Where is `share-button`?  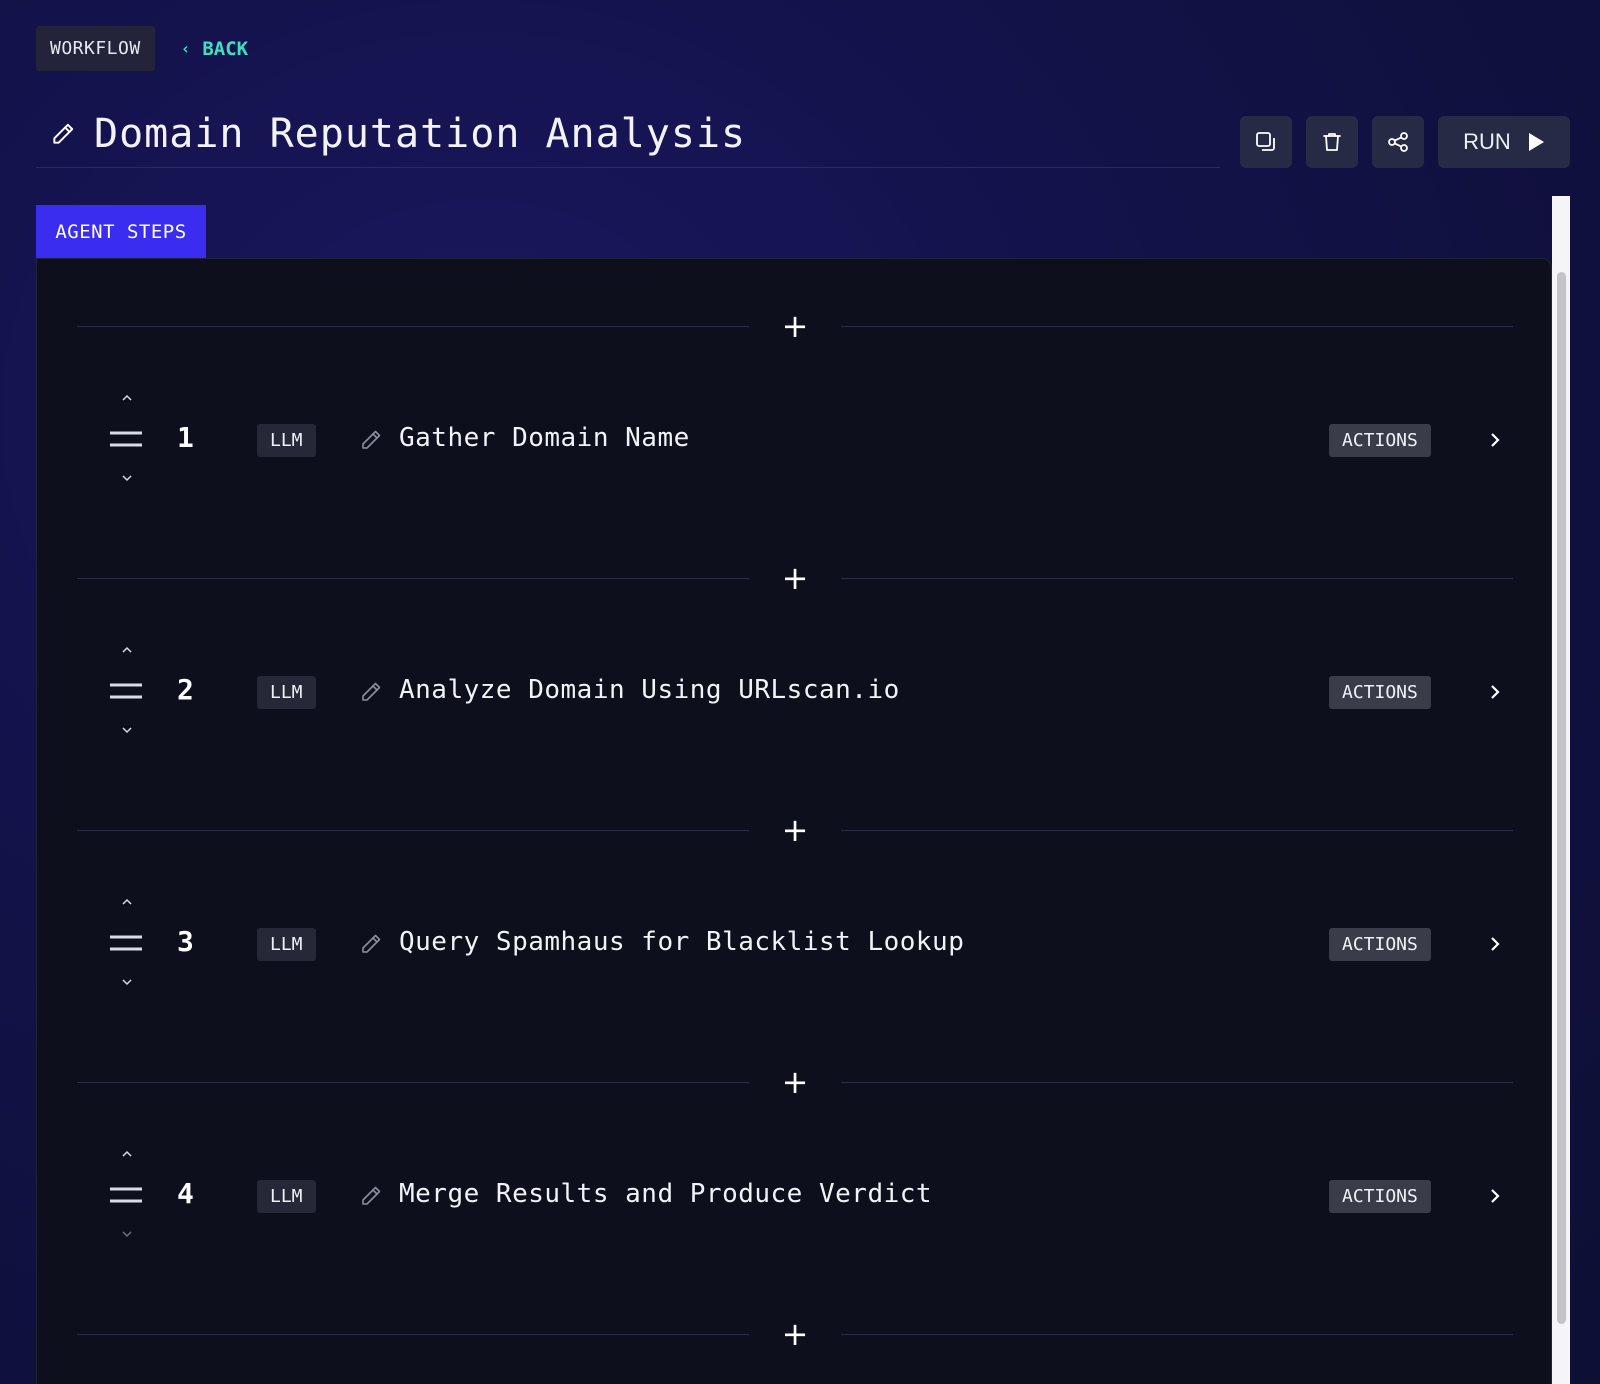
share-button is located at coordinates (1398, 142).